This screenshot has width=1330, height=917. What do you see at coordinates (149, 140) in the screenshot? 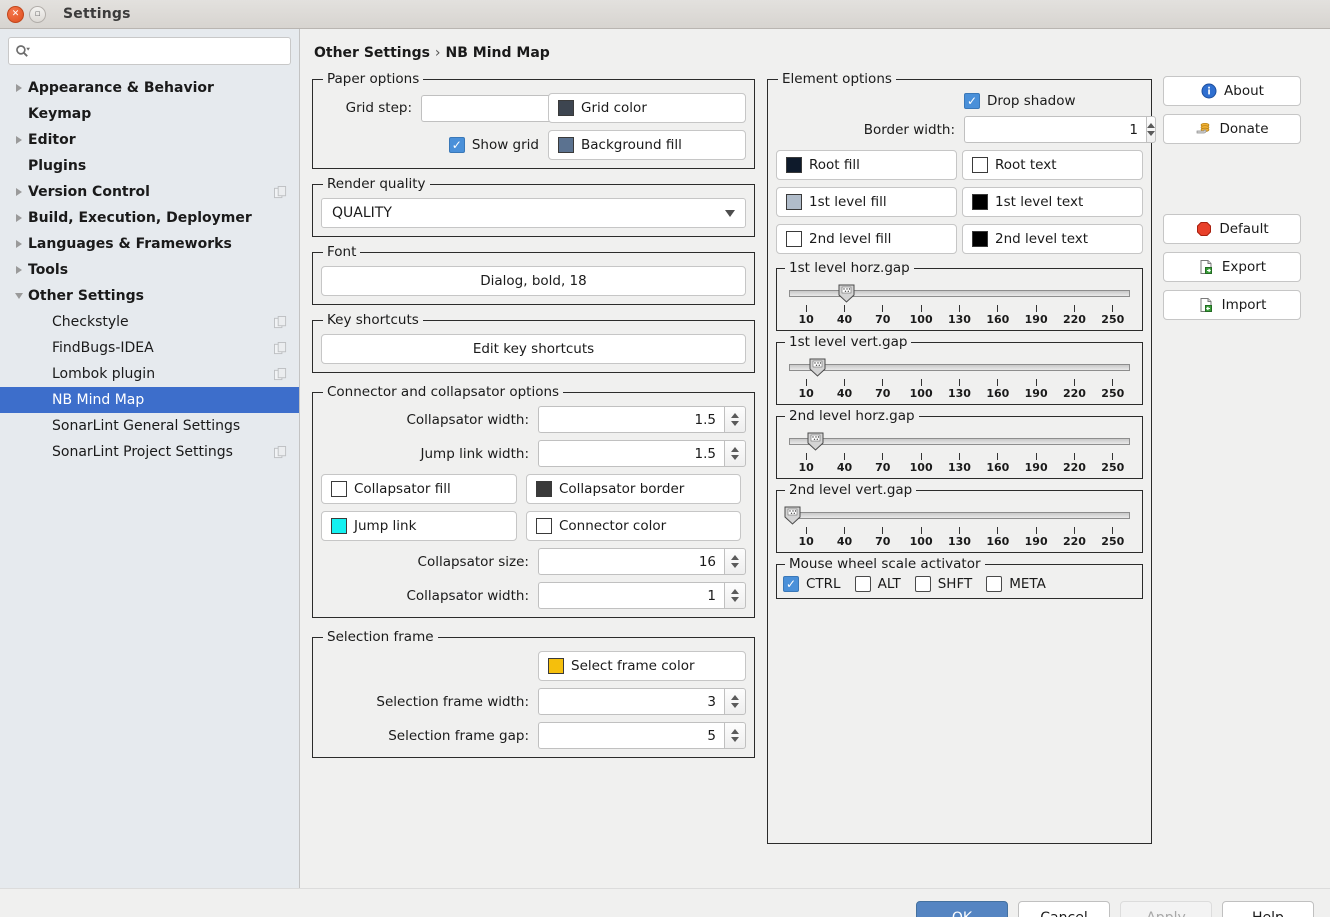
I see `sidebar-item-editor: Editor` at bounding box center [149, 140].